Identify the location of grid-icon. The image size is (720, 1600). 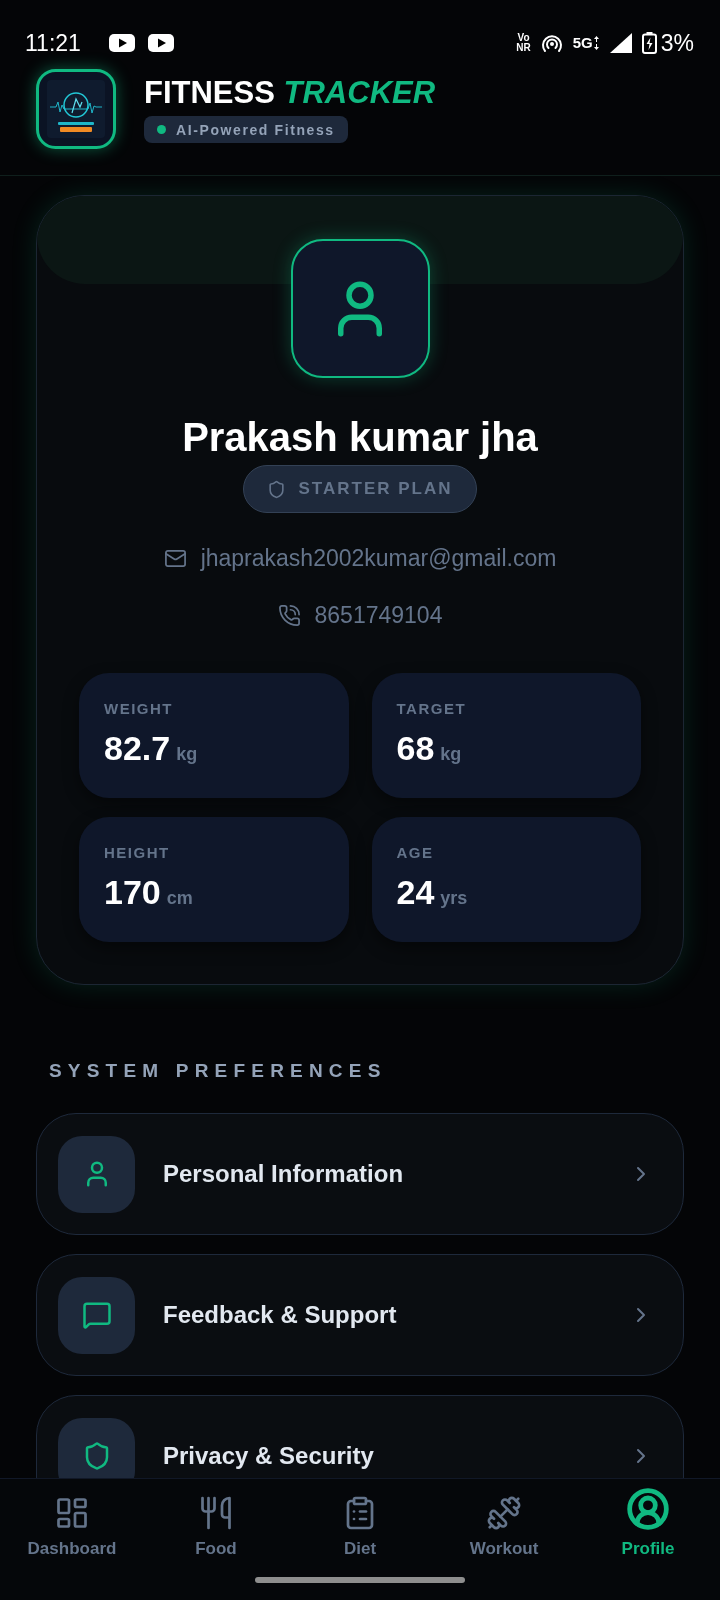
(72, 1513).